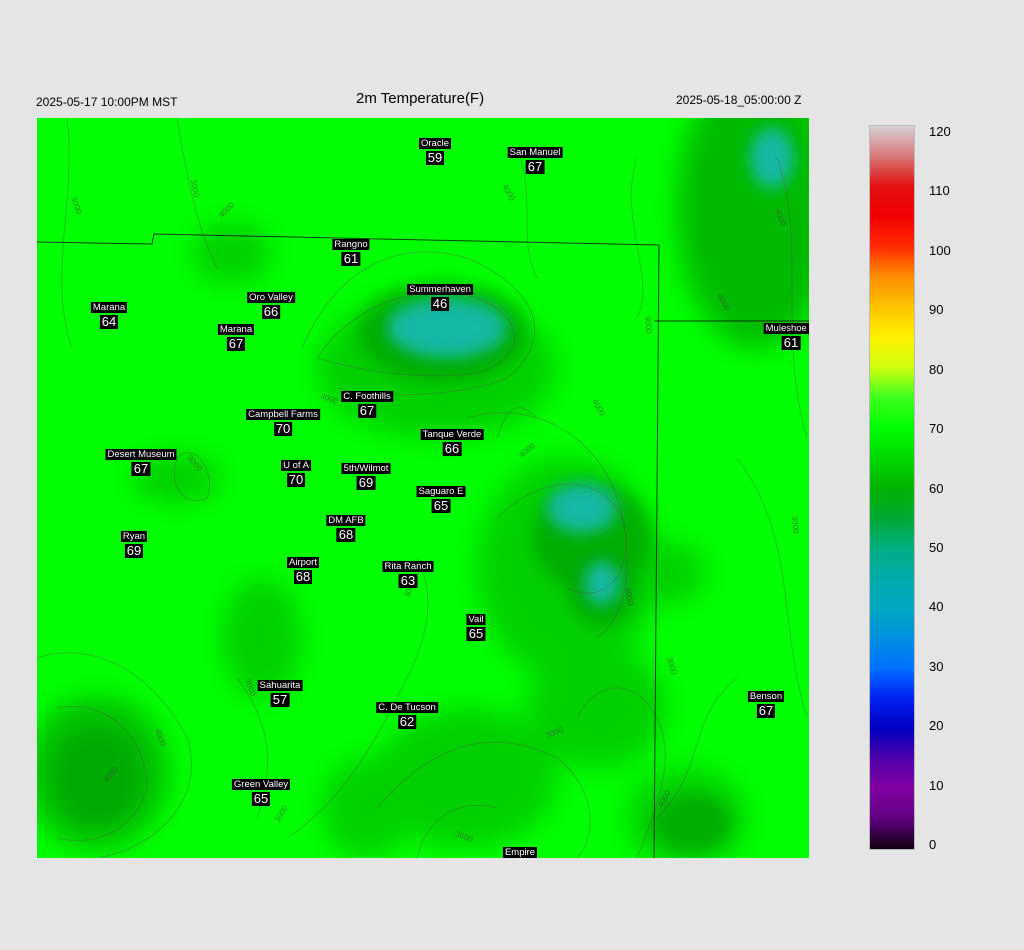  I want to click on colorbar-tick: 40, so click(936, 606).